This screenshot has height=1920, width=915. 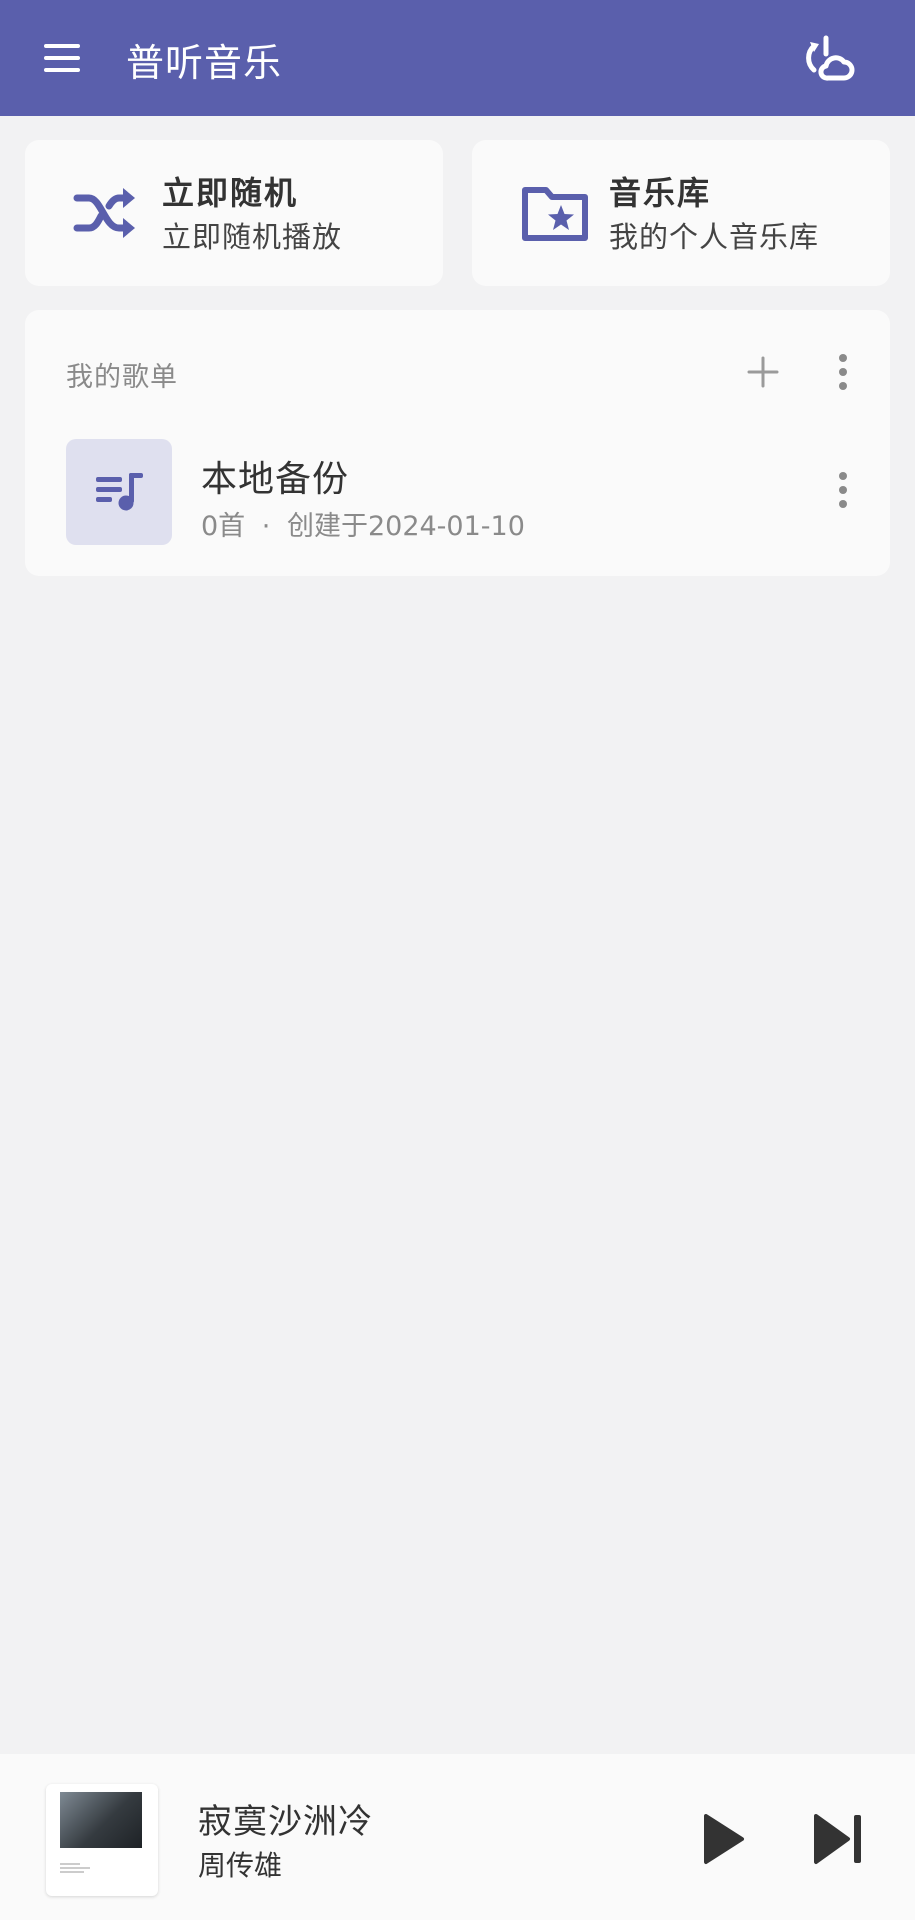 I want to click on music-library-card: 音乐库 我的个人音乐库, so click(x=681, y=213).